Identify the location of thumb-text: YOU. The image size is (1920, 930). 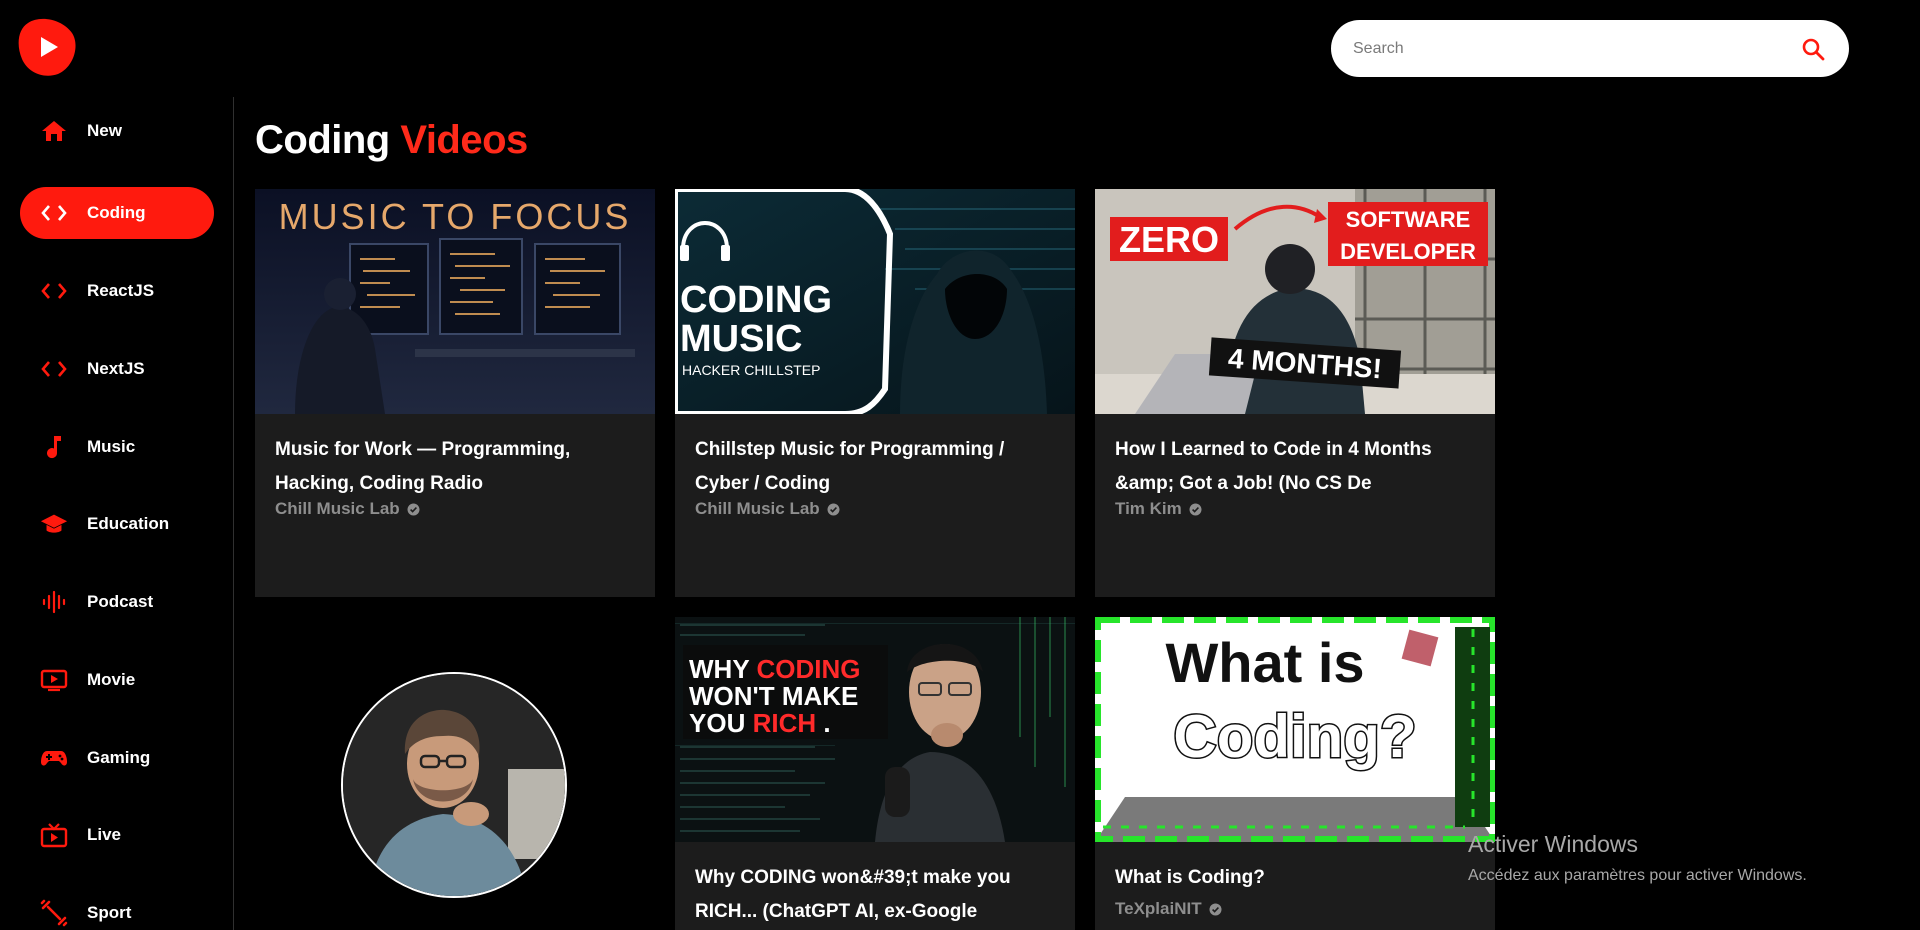
(717, 723).